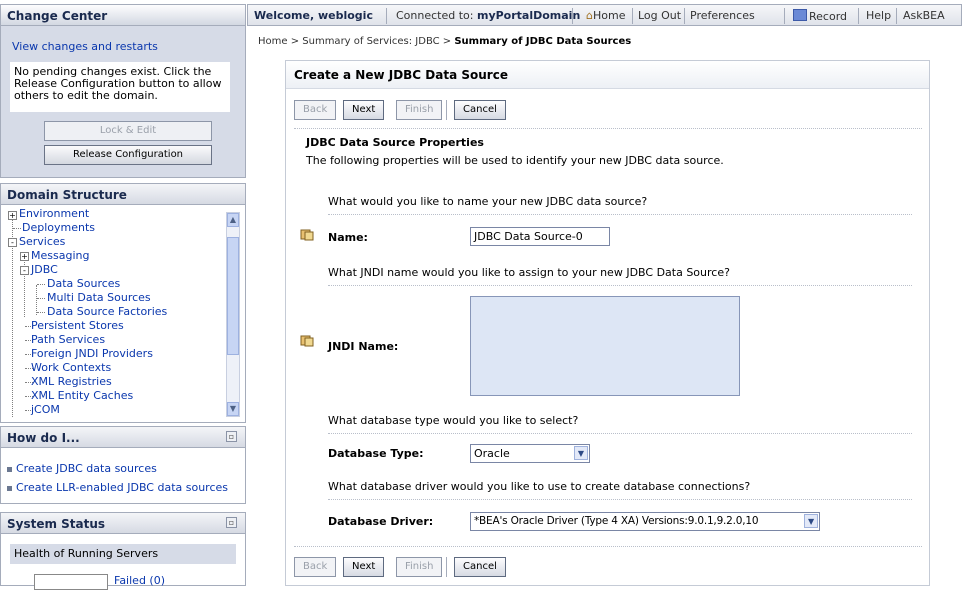  Describe the element at coordinates (820, 16) in the screenshot. I see `record-link: Record` at that location.